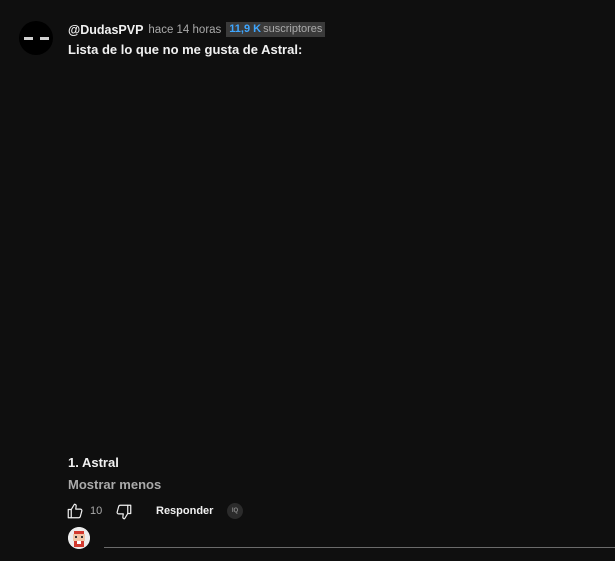 The image size is (615, 561). I want to click on avatar-eye-right, so click(44, 38).